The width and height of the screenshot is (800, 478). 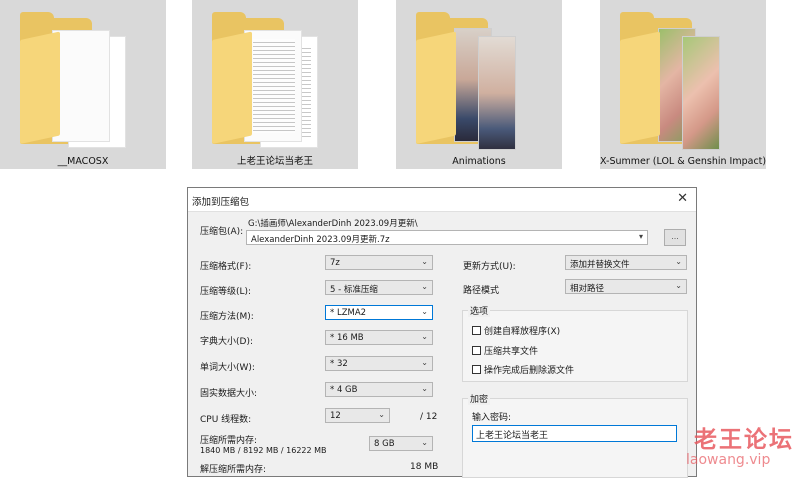 What do you see at coordinates (335, 416) in the screenshot?
I see `cpu-threads-value: 12` at bounding box center [335, 416].